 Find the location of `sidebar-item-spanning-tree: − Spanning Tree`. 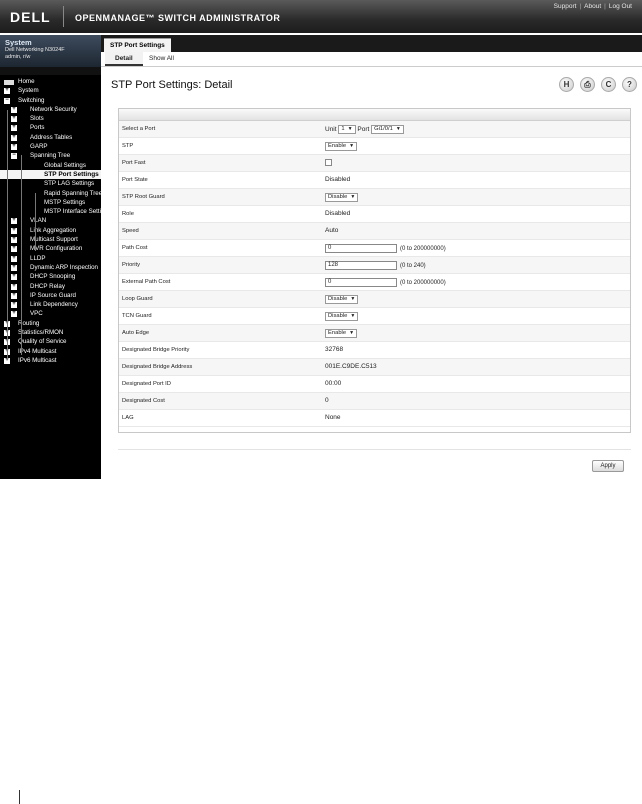

sidebar-item-spanning-tree: − Spanning Tree is located at coordinates (50, 155).